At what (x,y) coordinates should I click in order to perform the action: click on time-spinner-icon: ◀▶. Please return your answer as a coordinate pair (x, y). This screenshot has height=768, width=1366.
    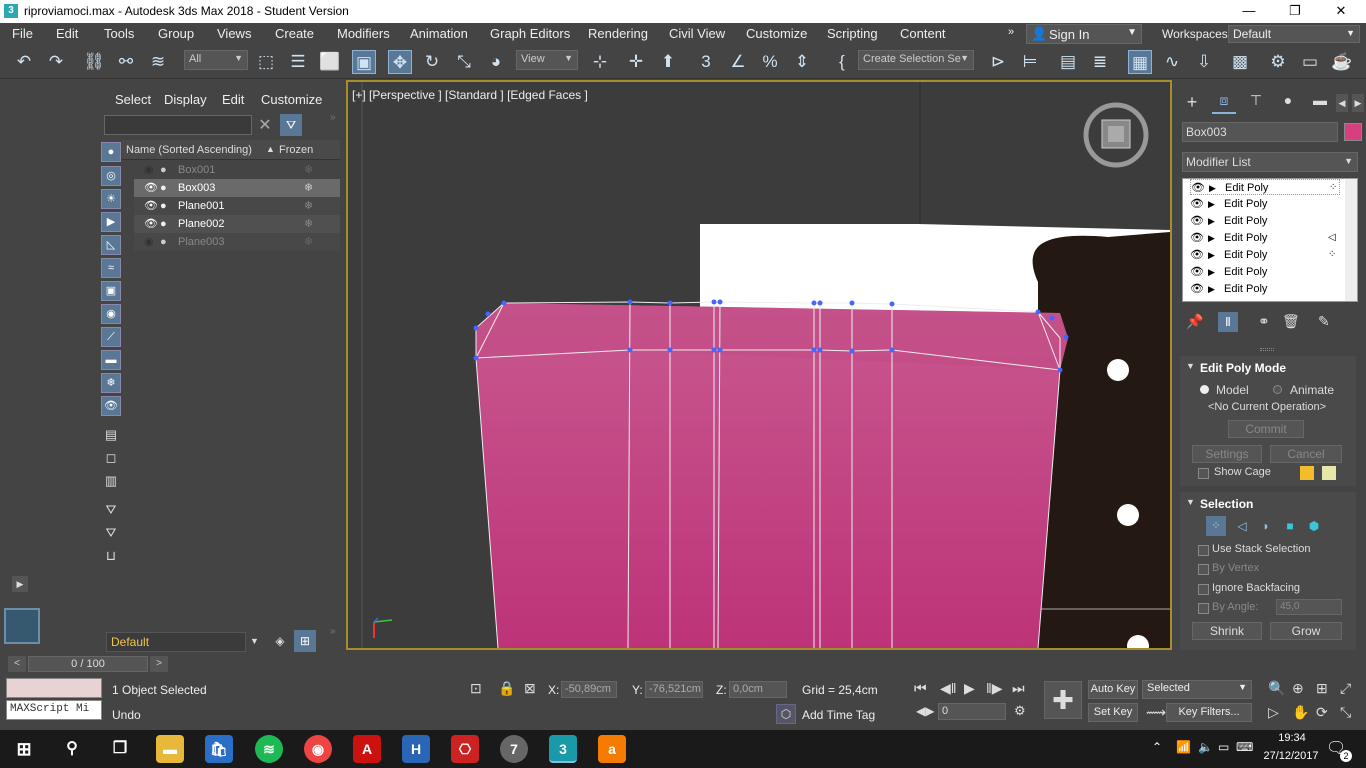
    Looking at the image, I should click on (925, 711).